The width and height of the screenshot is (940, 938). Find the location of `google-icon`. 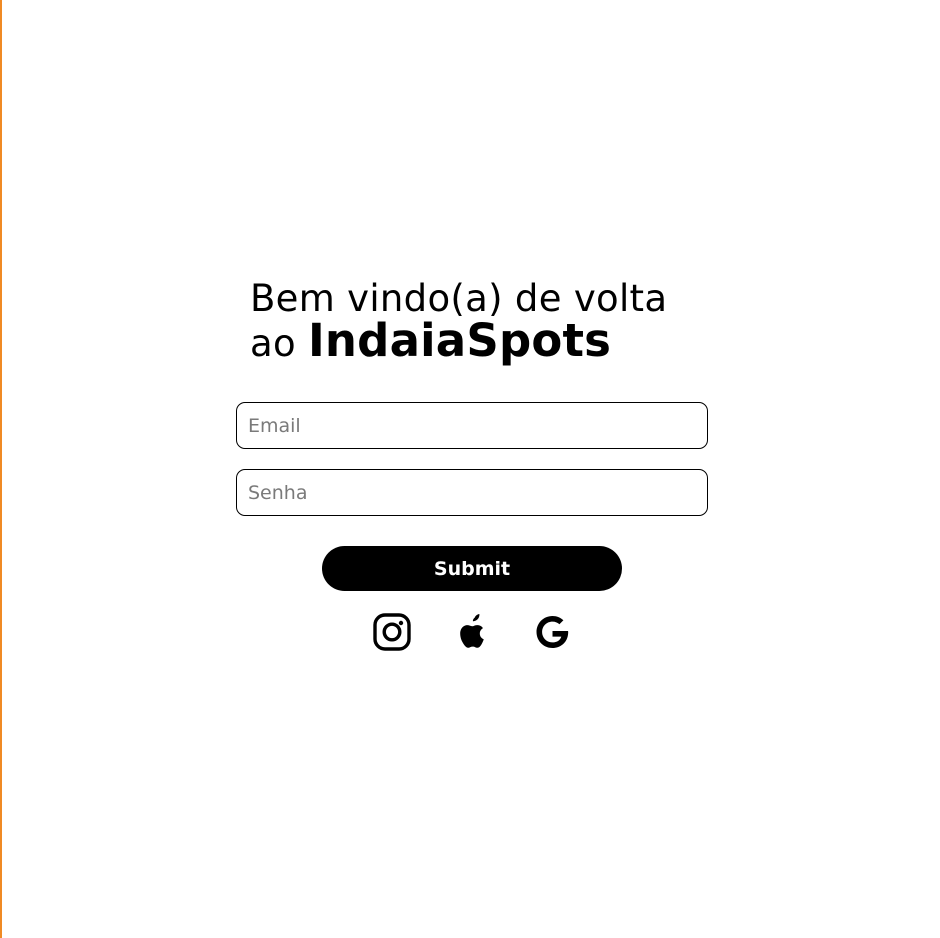

google-icon is located at coordinates (552, 632).